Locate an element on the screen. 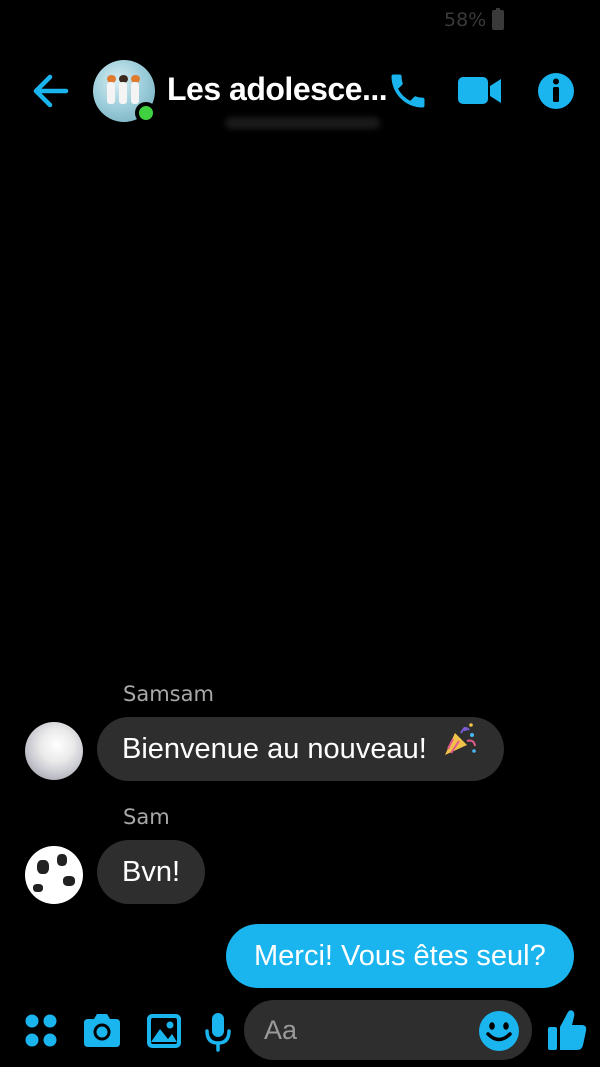 The width and height of the screenshot is (600, 1067). info-icon is located at coordinates (556, 91).